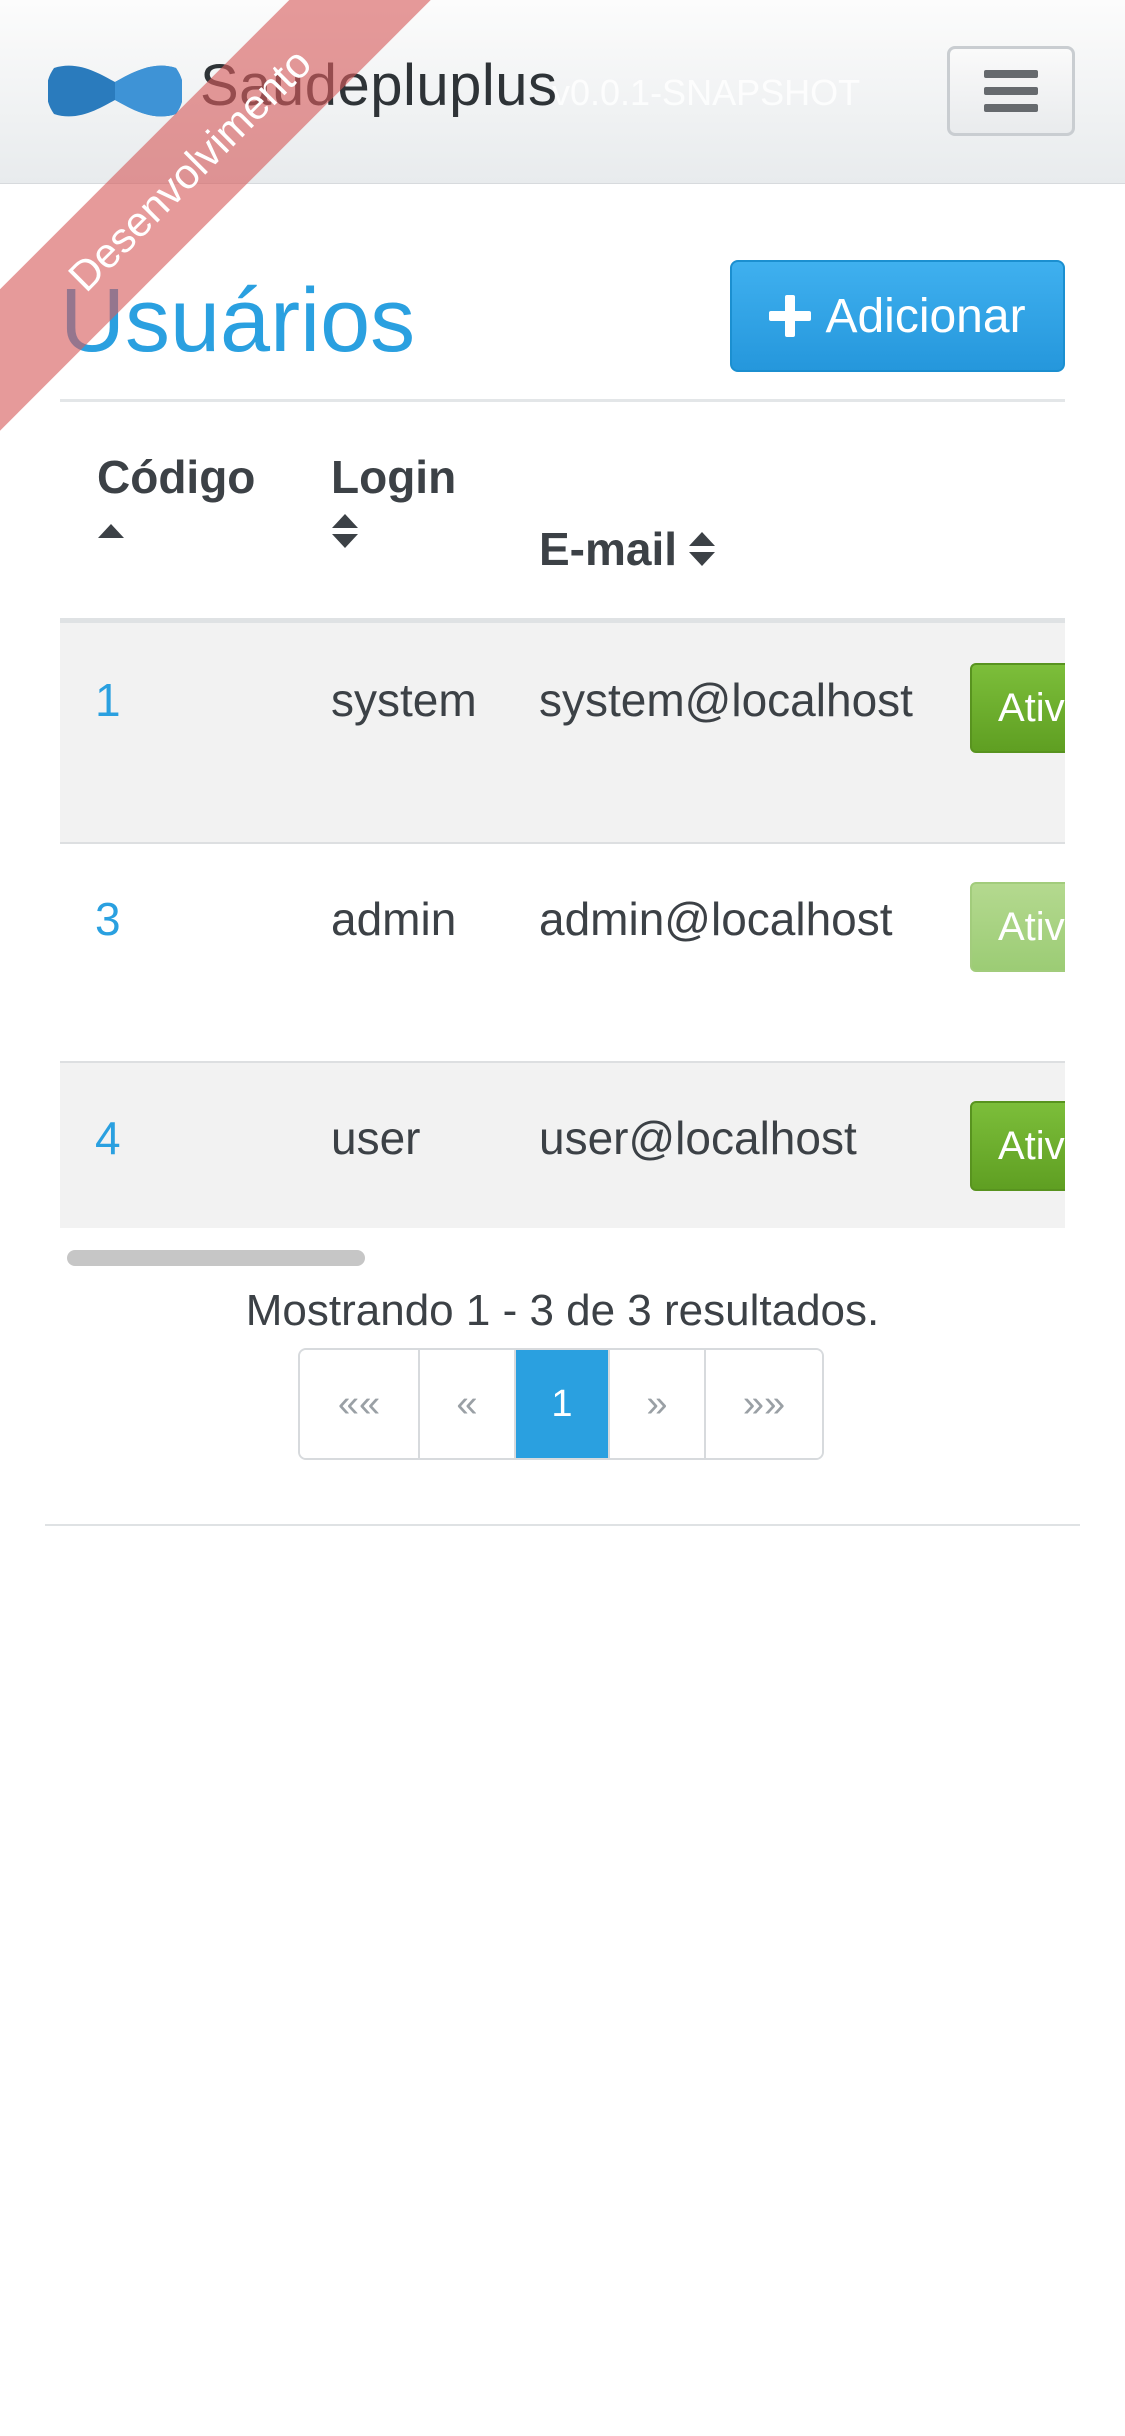 The image size is (1125, 2436). I want to click on menu-toggle-button, so click(1011, 91).